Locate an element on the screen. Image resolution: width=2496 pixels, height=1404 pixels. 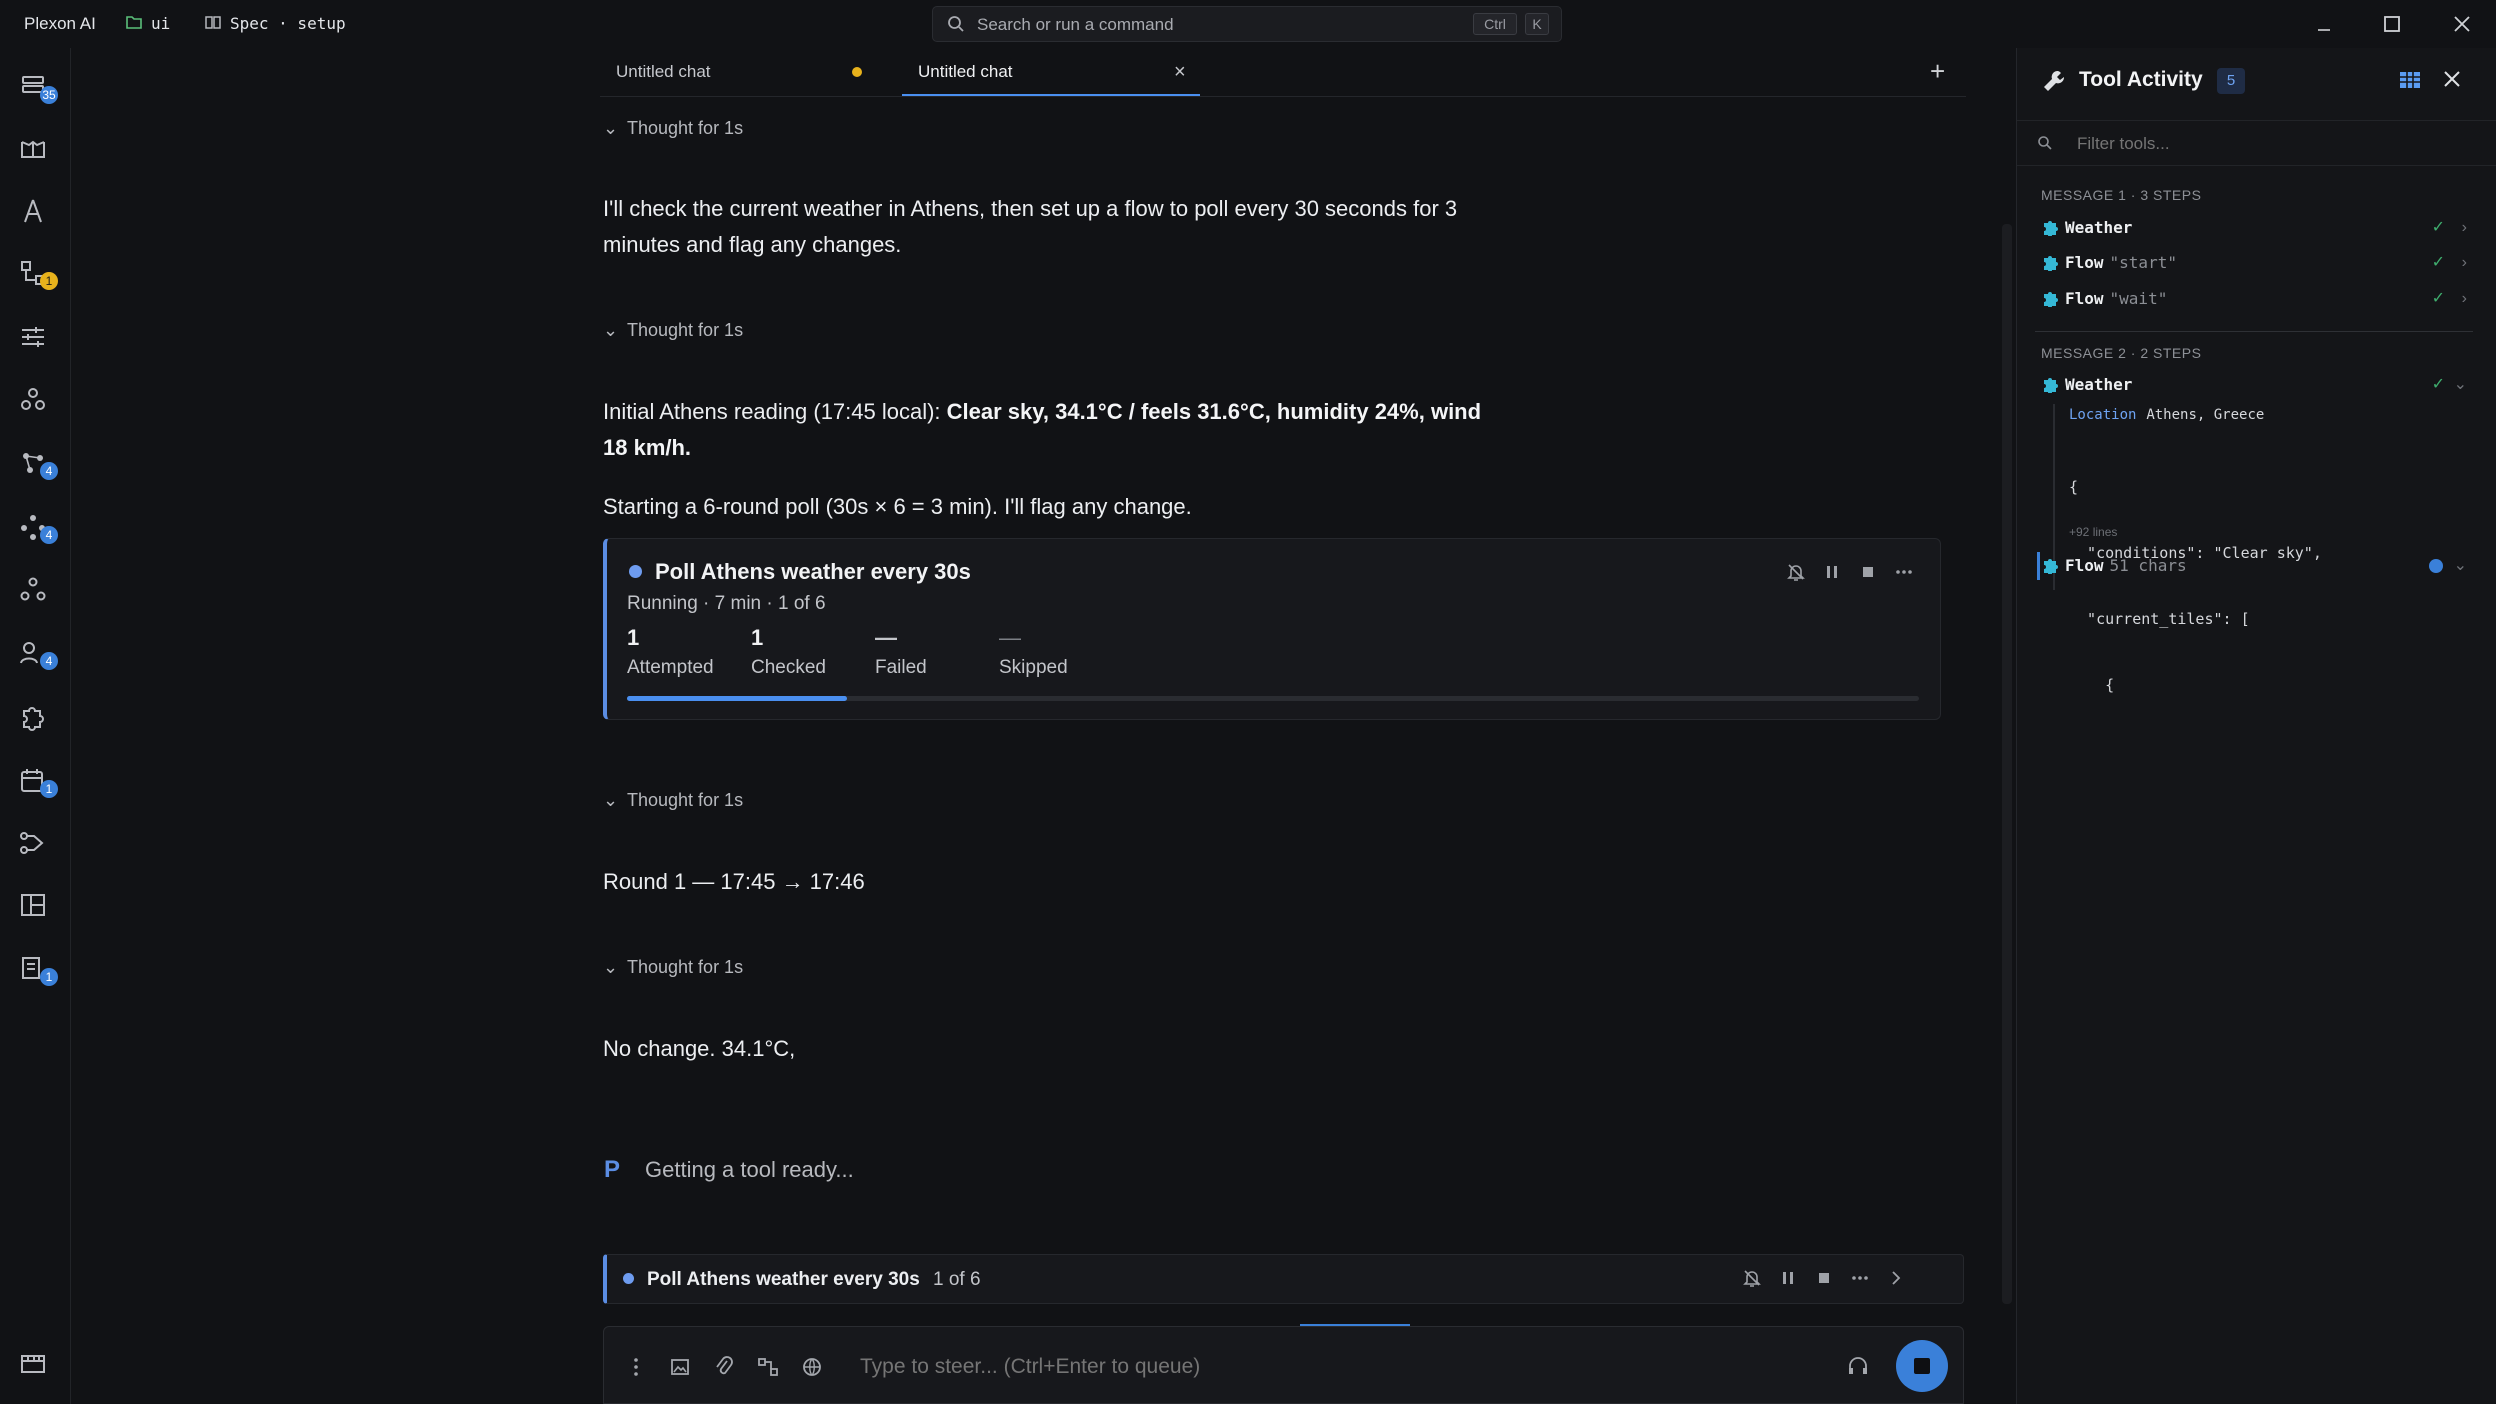
headphones-icon is located at coordinates (1858, 1368).